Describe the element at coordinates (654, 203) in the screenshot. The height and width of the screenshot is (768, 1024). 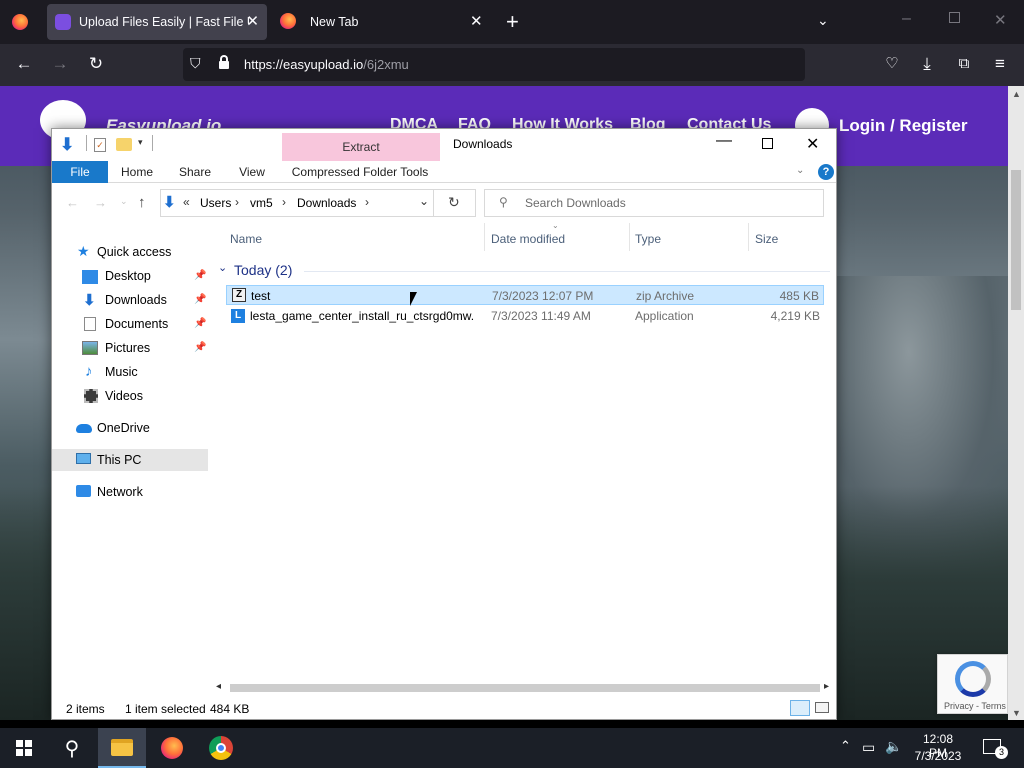
I see `search-box: ⚲ Search Downloads` at that location.